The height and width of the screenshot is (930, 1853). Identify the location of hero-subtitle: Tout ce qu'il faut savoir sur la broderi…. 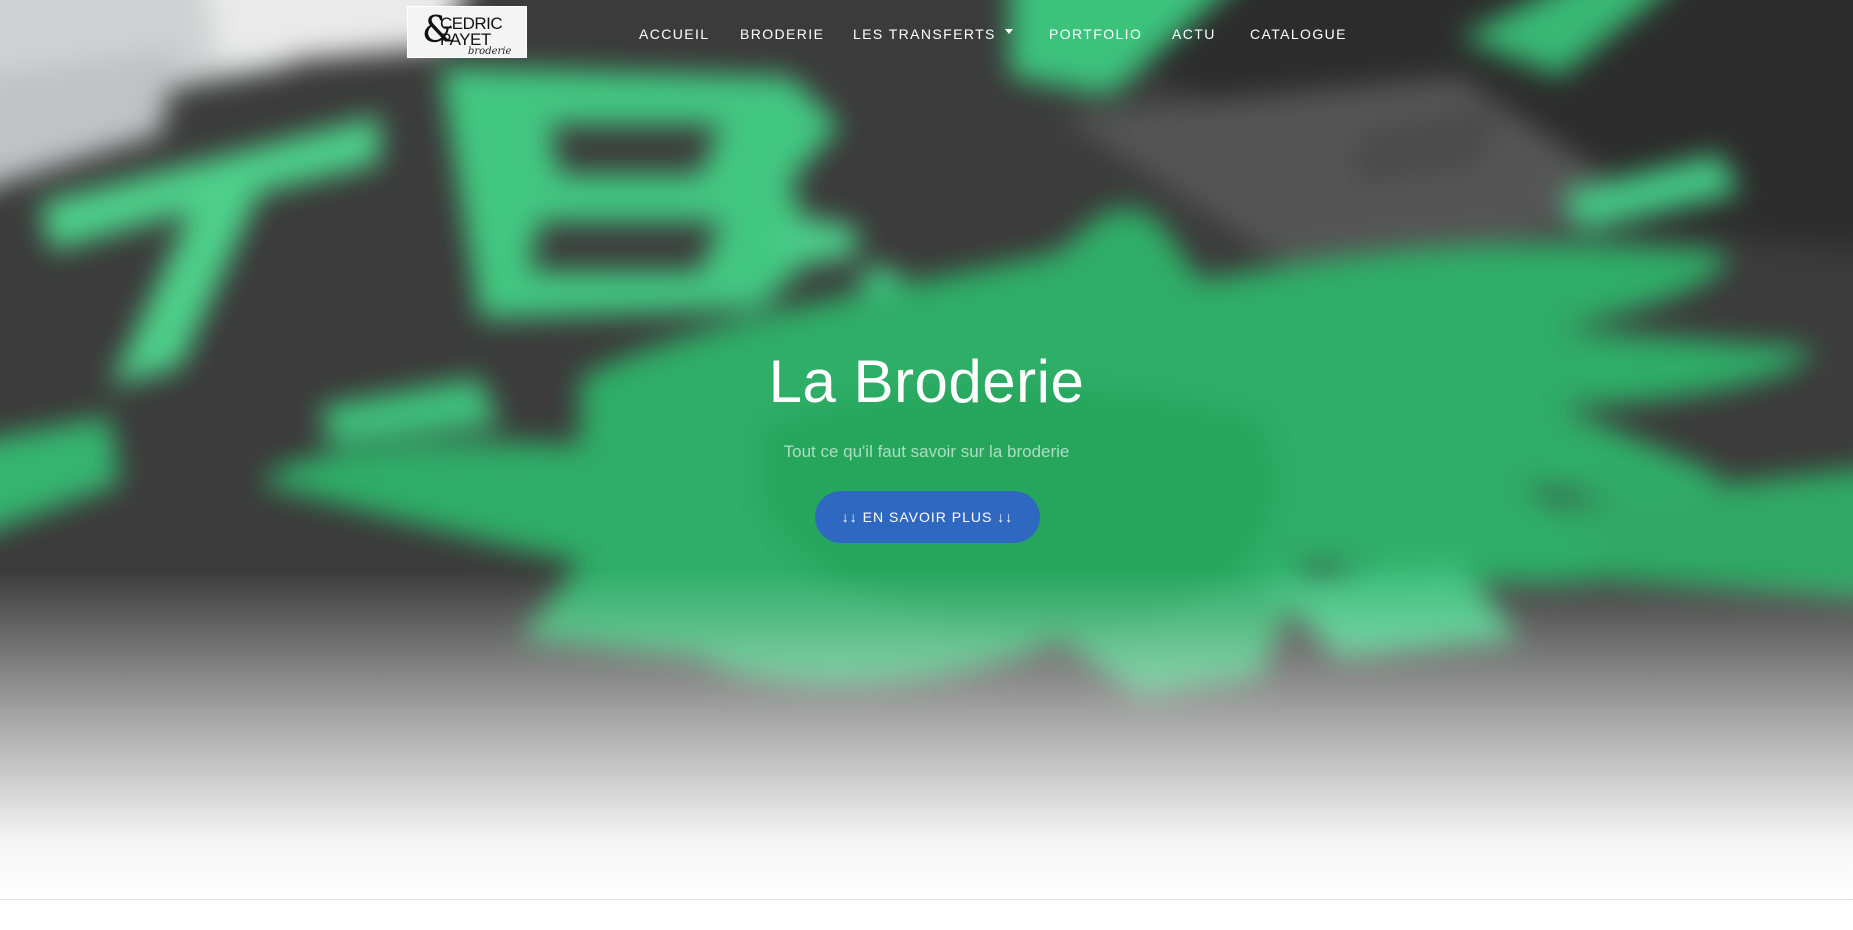
(926, 451).